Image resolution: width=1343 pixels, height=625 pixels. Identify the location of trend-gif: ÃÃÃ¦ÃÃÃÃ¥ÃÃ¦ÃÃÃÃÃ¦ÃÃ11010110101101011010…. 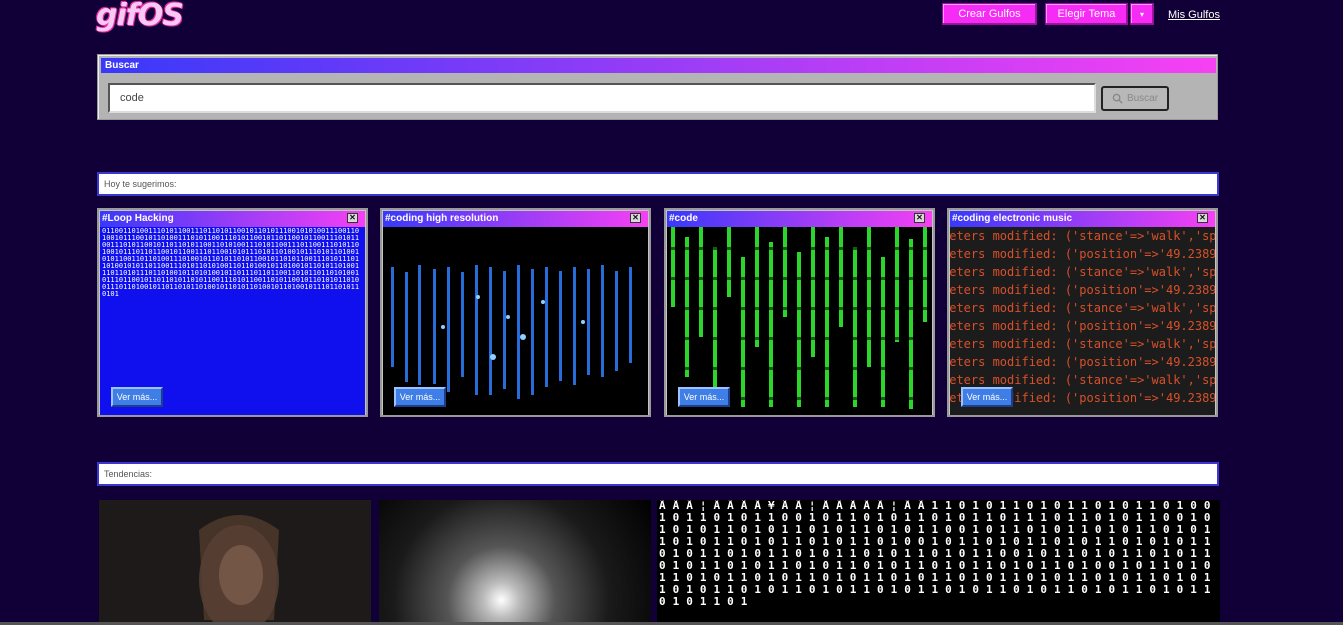
(938, 562).